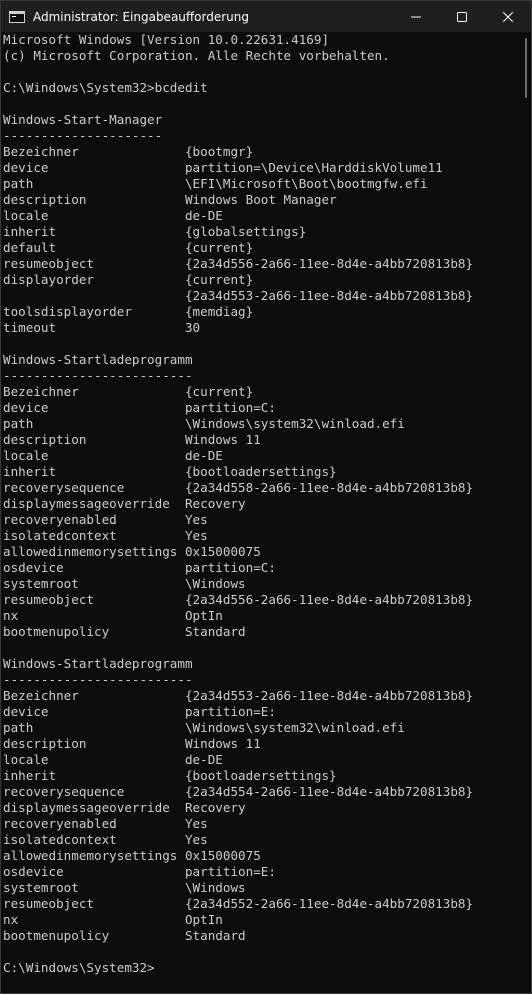 The width and height of the screenshot is (532, 994). Describe the element at coordinates (128, 311) in the screenshot. I see `console-line: toolsdisplayorder {memdiag}` at that location.